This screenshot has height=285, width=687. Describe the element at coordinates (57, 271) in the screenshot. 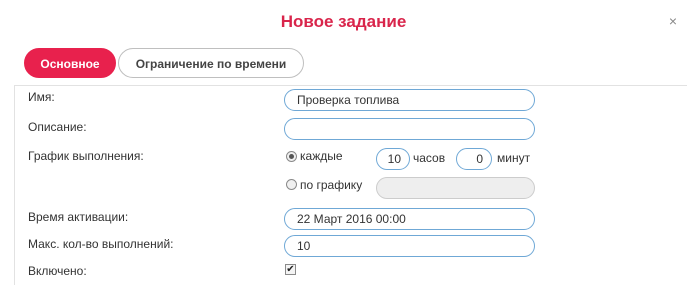

I see `enabled-label: Включено:` at that location.